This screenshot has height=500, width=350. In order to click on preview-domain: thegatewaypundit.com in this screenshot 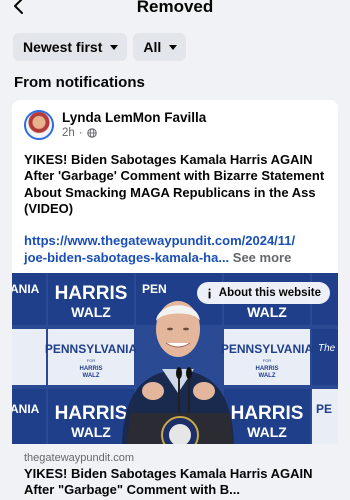, I will do `click(79, 458)`.